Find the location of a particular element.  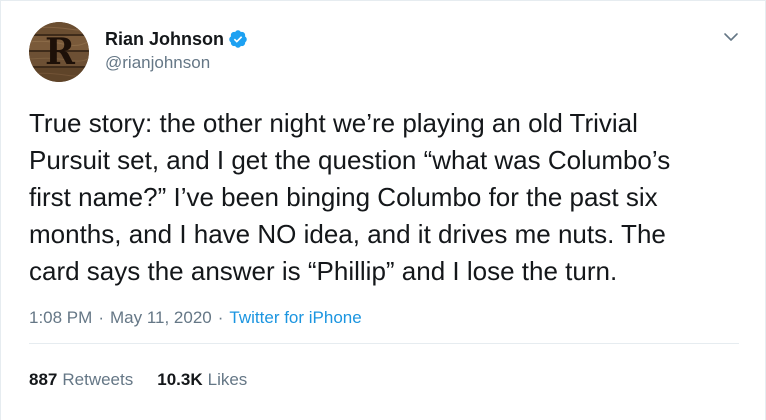

author-handle: @rianjohnson is located at coordinates (157, 63).